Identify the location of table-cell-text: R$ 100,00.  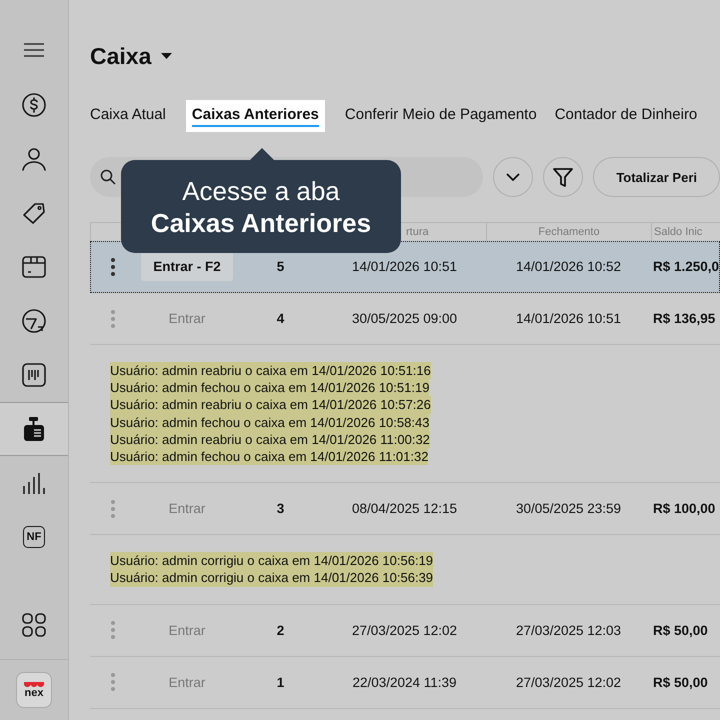
(684, 508).